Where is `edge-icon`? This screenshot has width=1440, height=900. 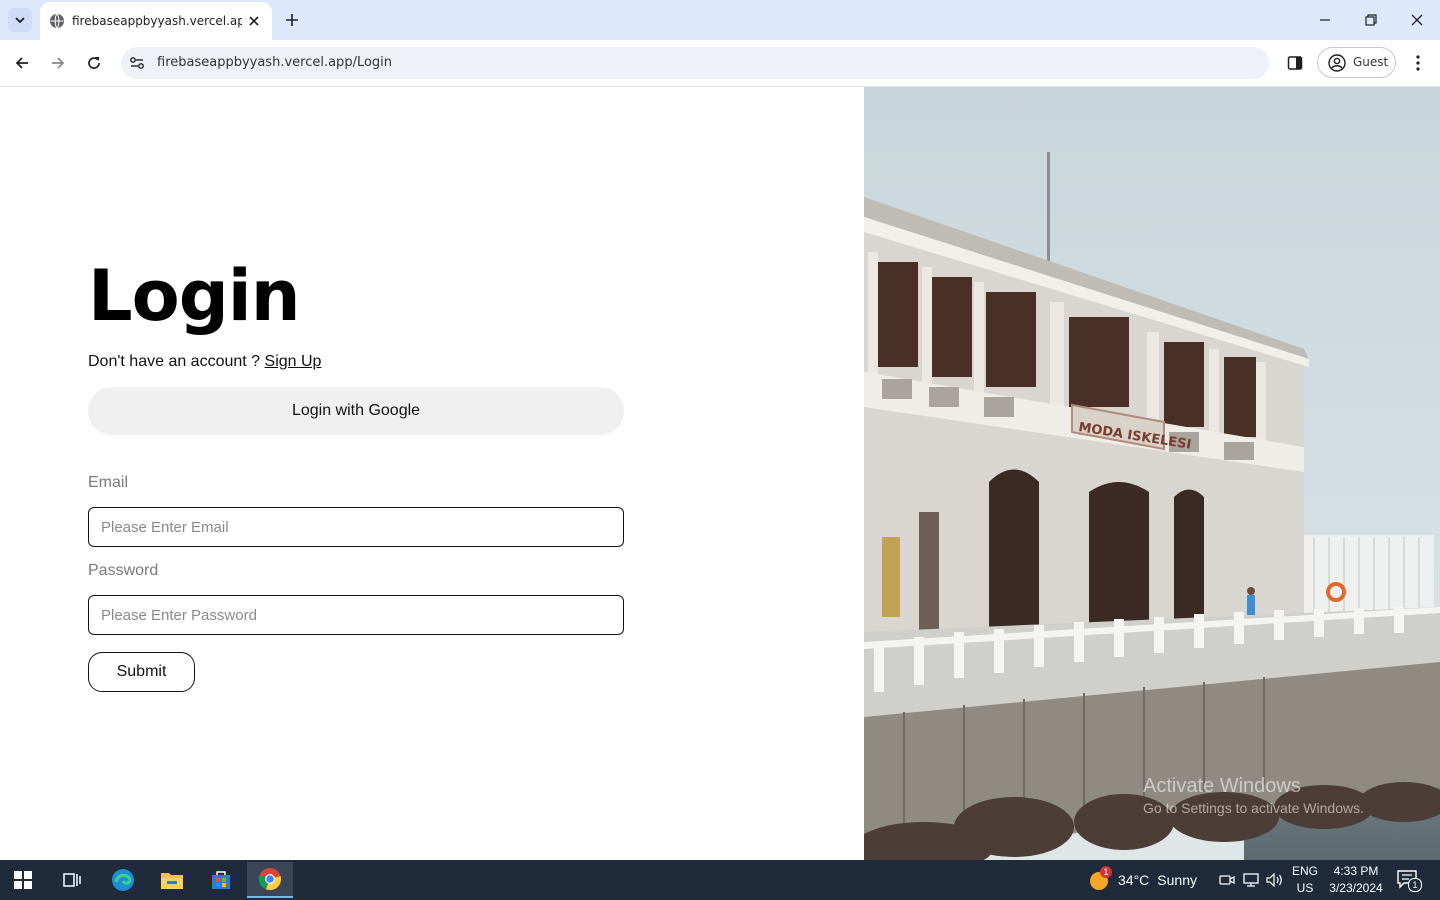 edge-icon is located at coordinates (123, 880).